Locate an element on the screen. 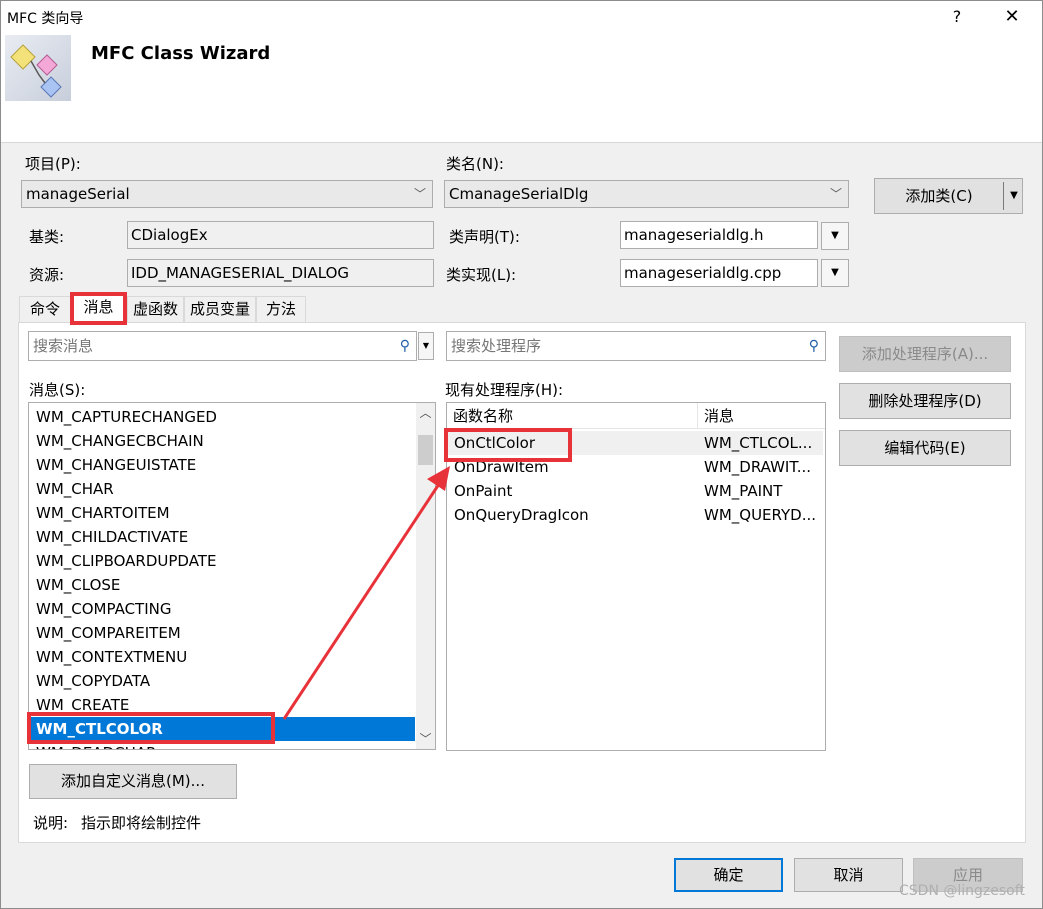  watermark: CSDN @lingzesoft is located at coordinates (962, 891).